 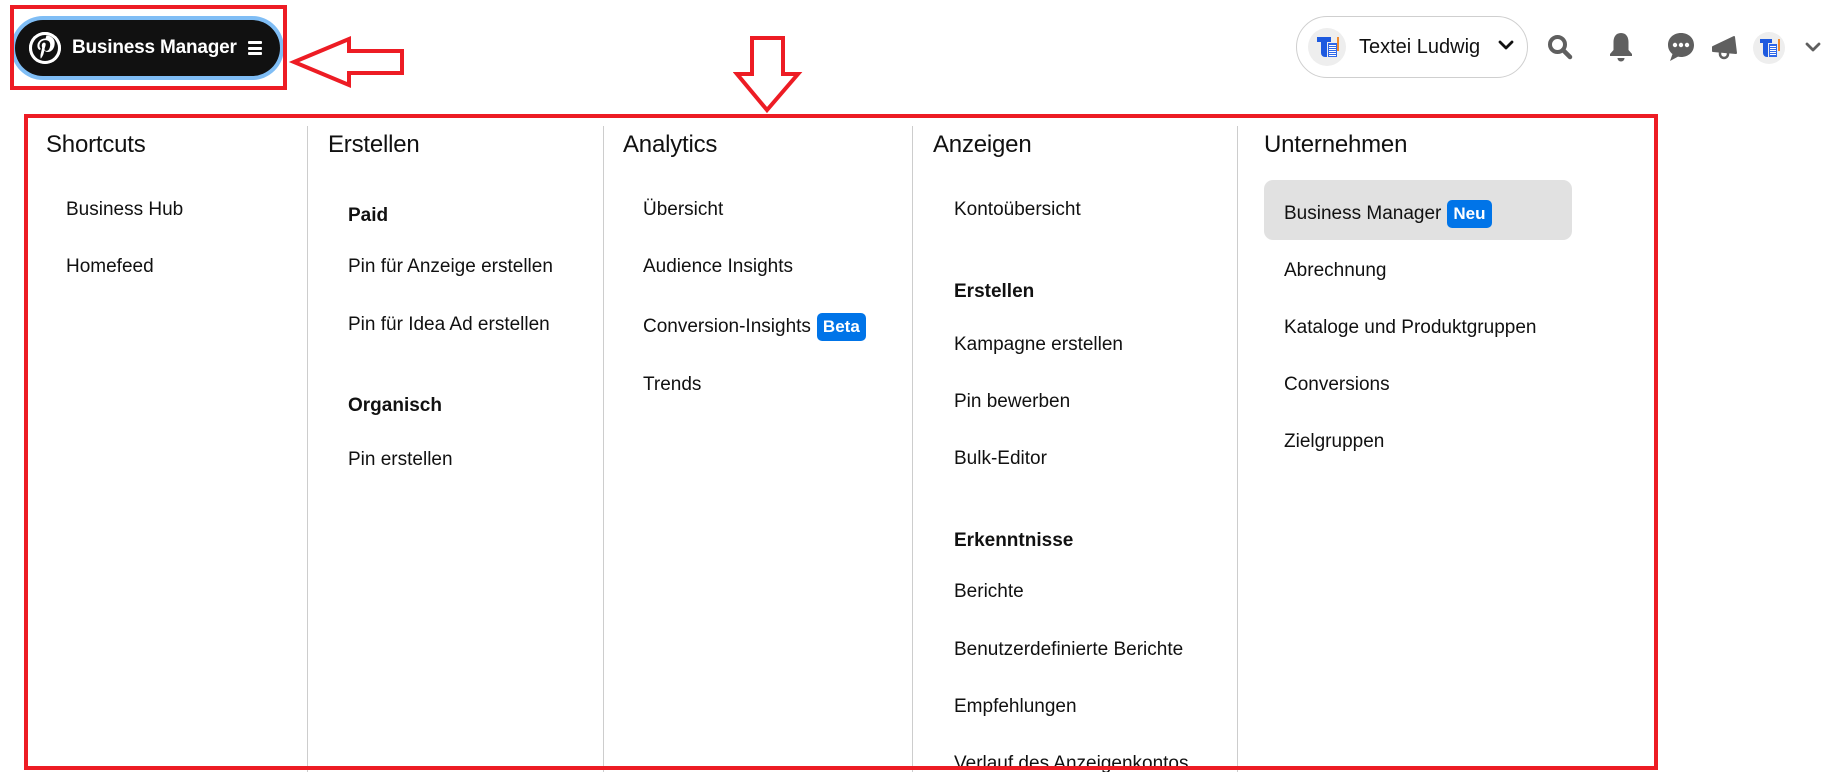 What do you see at coordinates (727, 327) in the screenshot?
I see `menu-item-label: Conversion-Insights` at bounding box center [727, 327].